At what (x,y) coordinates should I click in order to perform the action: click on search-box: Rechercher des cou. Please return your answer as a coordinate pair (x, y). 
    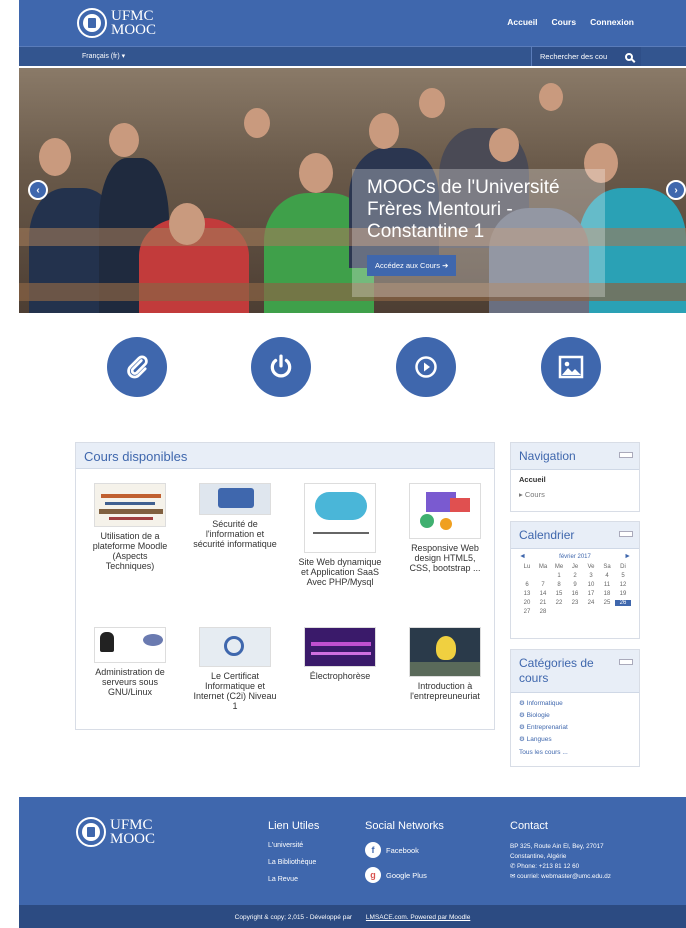
    Looking at the image, I should click on (586, 56).